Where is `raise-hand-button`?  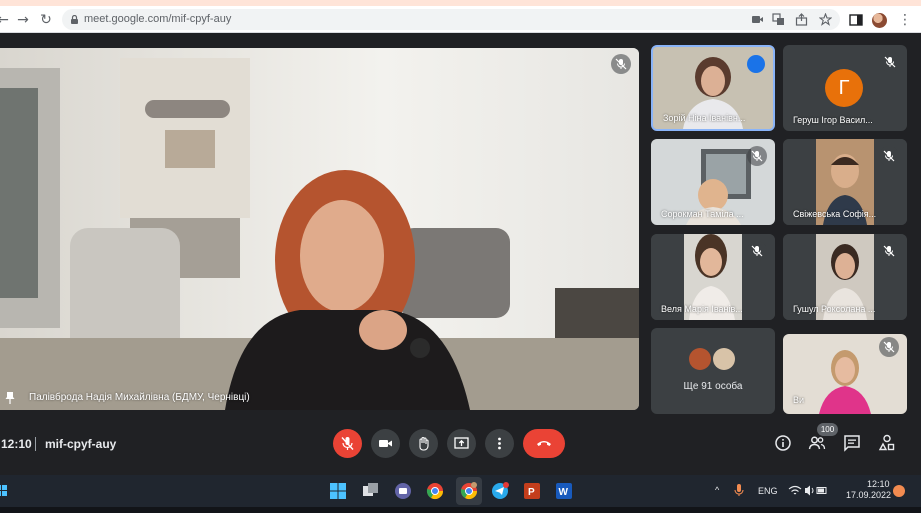
raise-hand-button is located at coordinates (423, 443).